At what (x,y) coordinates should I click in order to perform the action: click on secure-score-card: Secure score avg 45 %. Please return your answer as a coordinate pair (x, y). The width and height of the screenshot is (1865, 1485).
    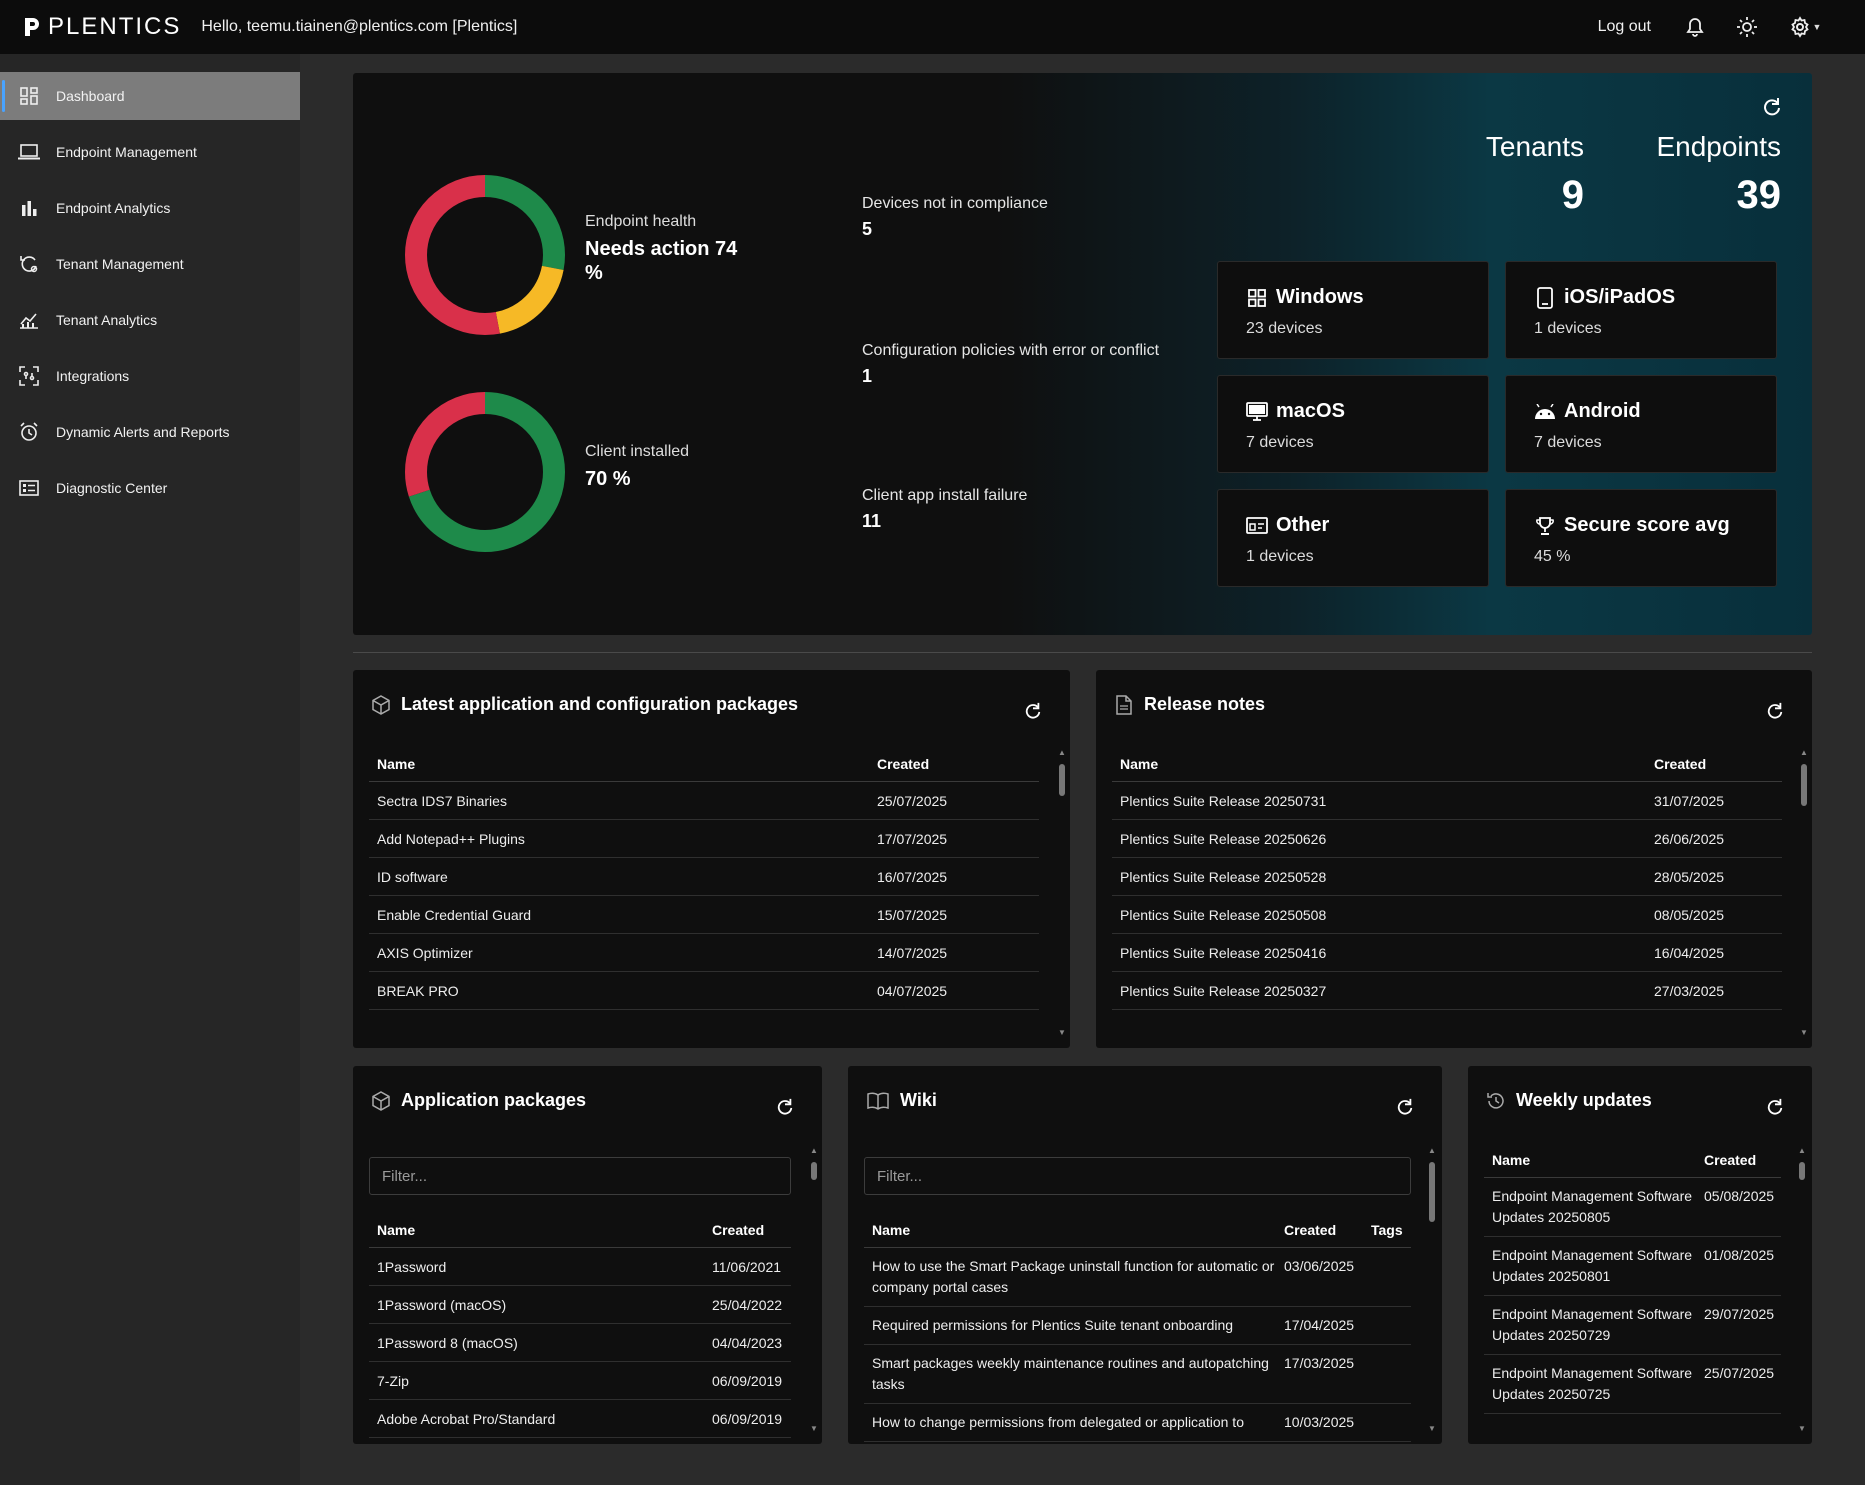
    Looking at the image, I should click on (1641, 538).